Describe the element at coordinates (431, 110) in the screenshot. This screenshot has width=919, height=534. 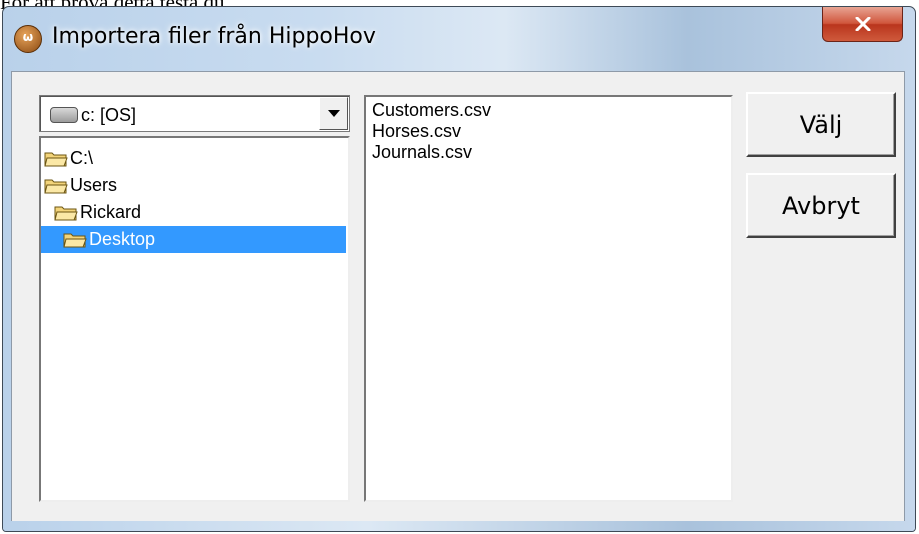
I see `file-item: Customers.csv` at that location.